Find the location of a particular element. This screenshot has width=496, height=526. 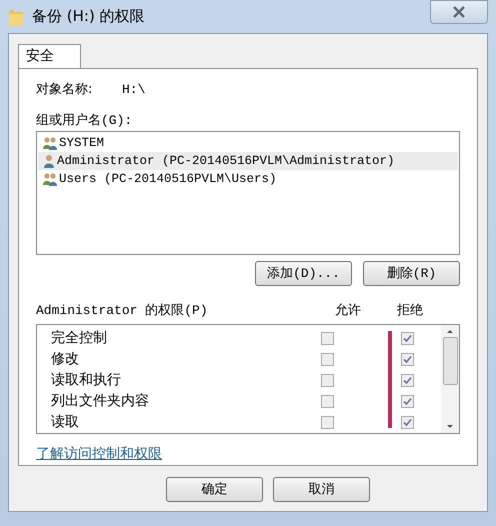

dialog-button: 取消 is located at coordinates (321, 489).